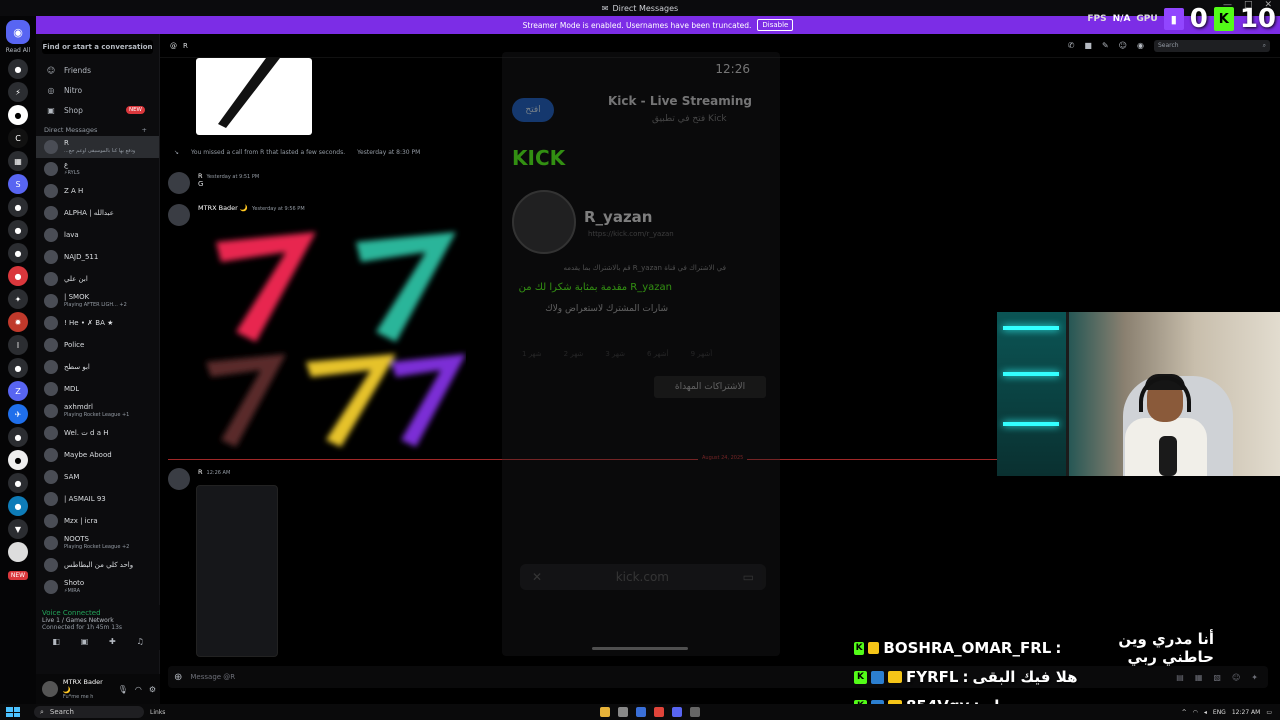 The image size is (1280, 720). Describe the element at coordinates (223, 208) in the screenshot. I see `message-author: MTRX Bader 🌙` at that location.